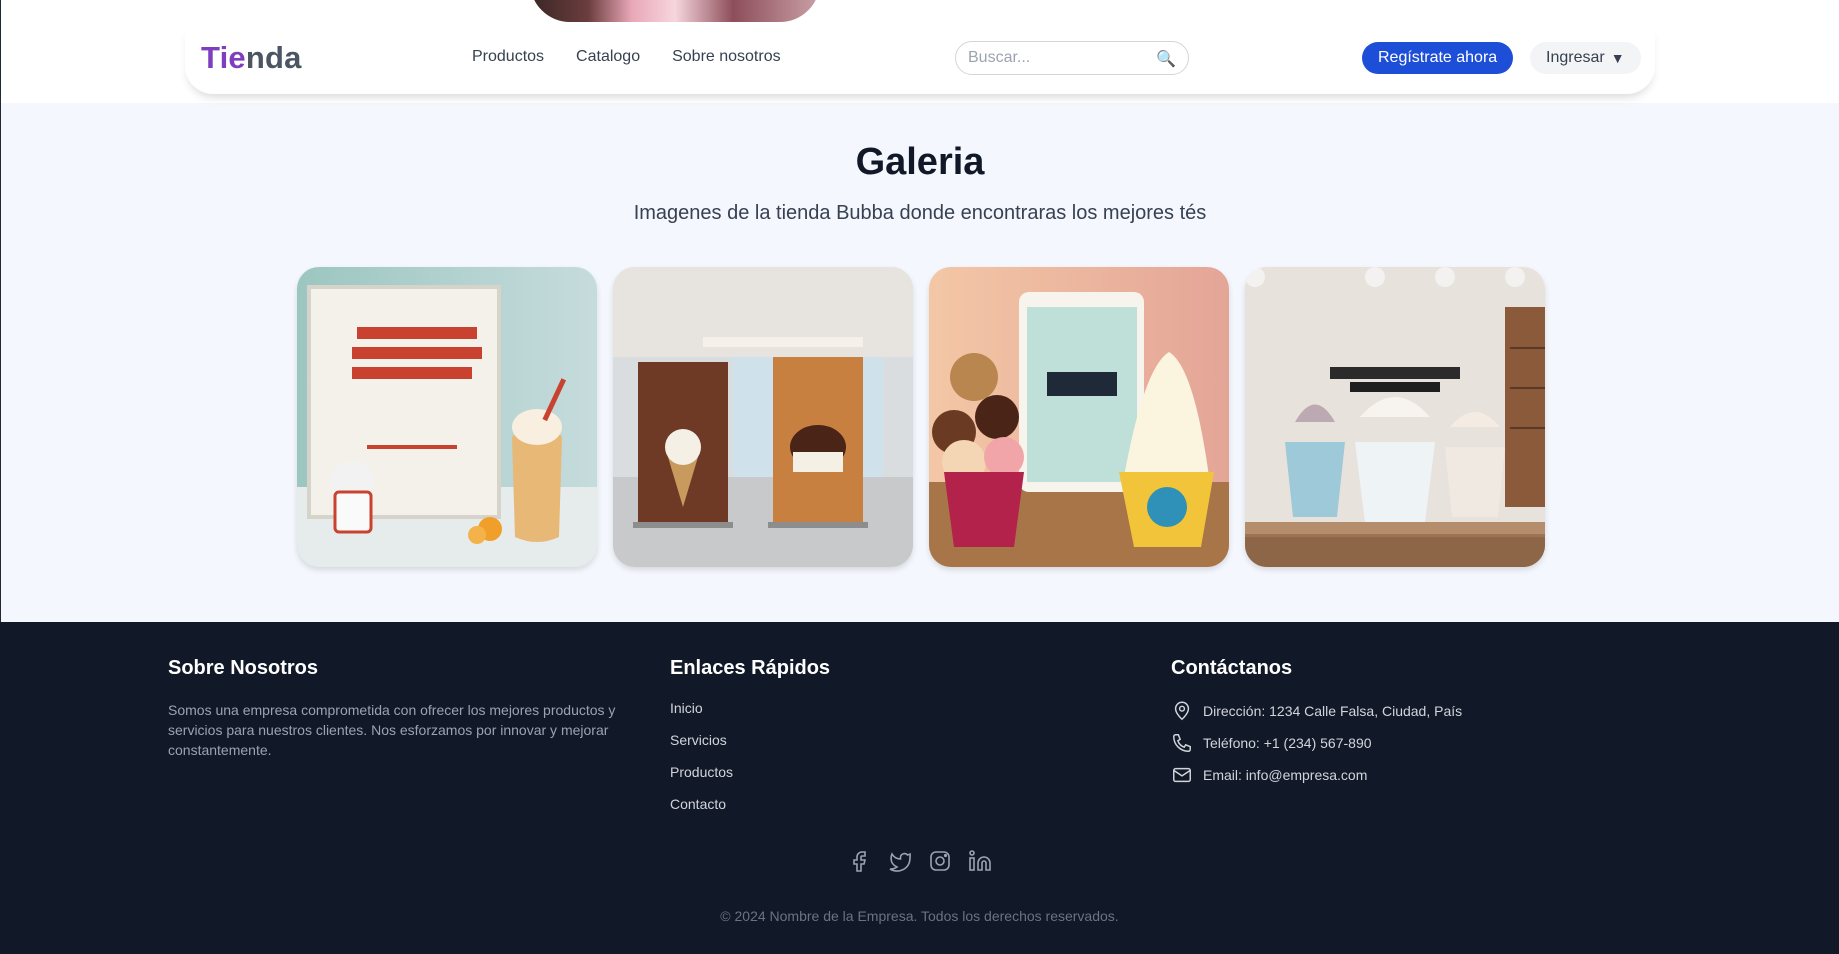 Image resolution: width=1839 pixels, height=954 pixels. I want to click on store-banners-image, so click(763, 417).